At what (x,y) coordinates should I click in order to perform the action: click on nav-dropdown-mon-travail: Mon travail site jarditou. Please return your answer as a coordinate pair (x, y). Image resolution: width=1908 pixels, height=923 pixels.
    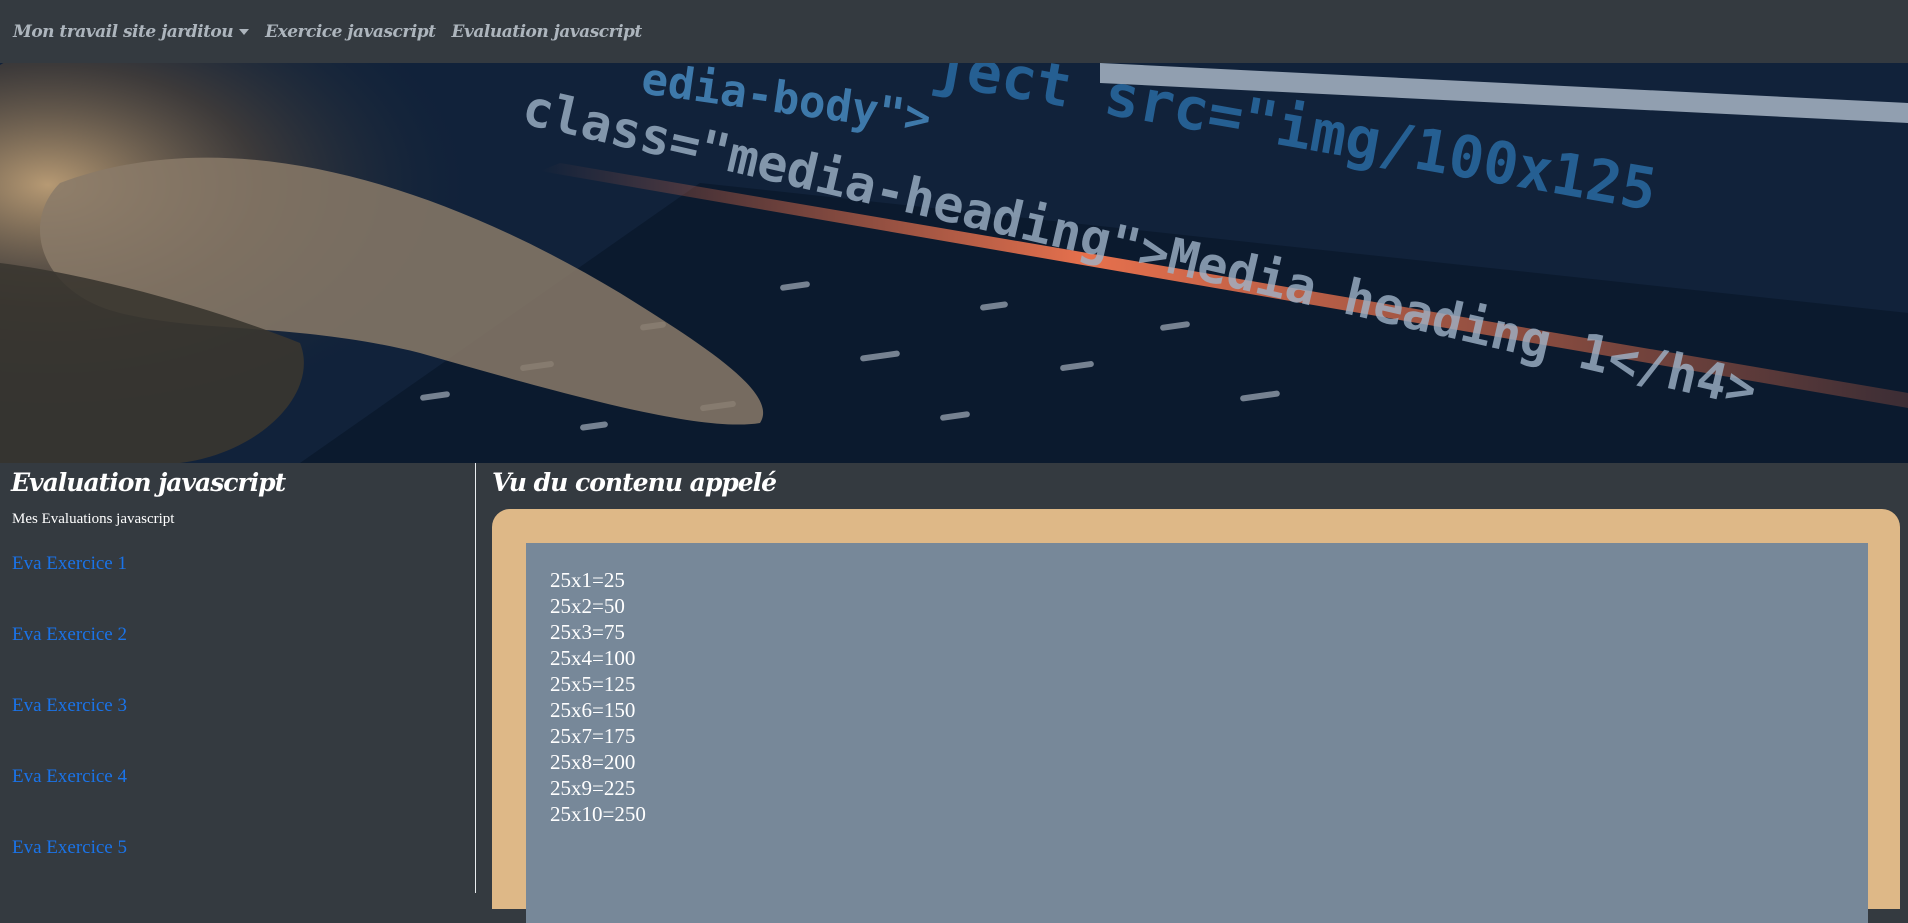
    Looking at the image, I should click on (131, 31).